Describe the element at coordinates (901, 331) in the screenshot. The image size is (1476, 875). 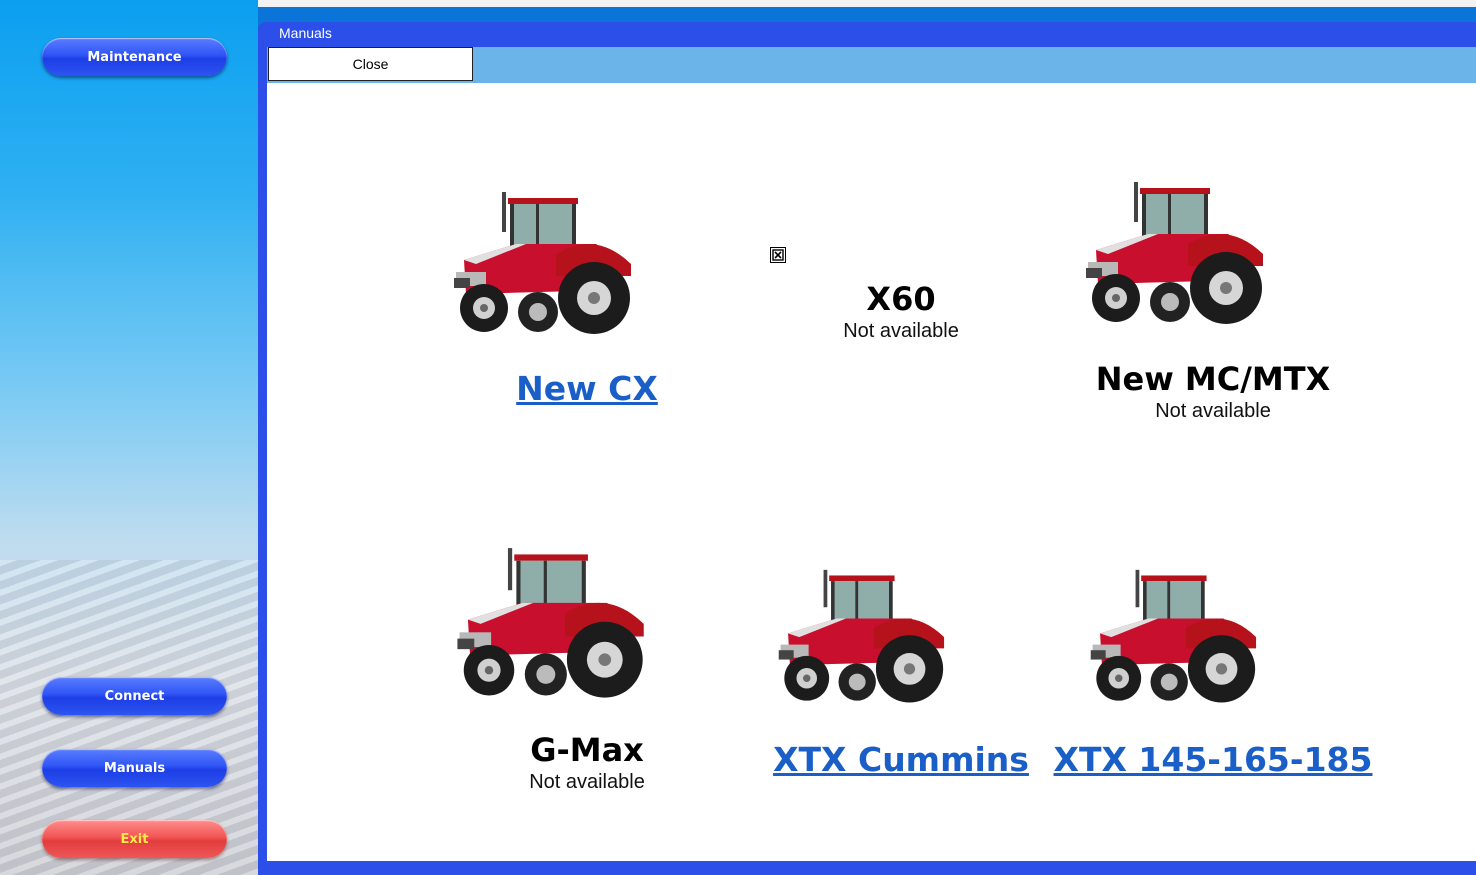
I see `model-status-x60: Not available` at that location.